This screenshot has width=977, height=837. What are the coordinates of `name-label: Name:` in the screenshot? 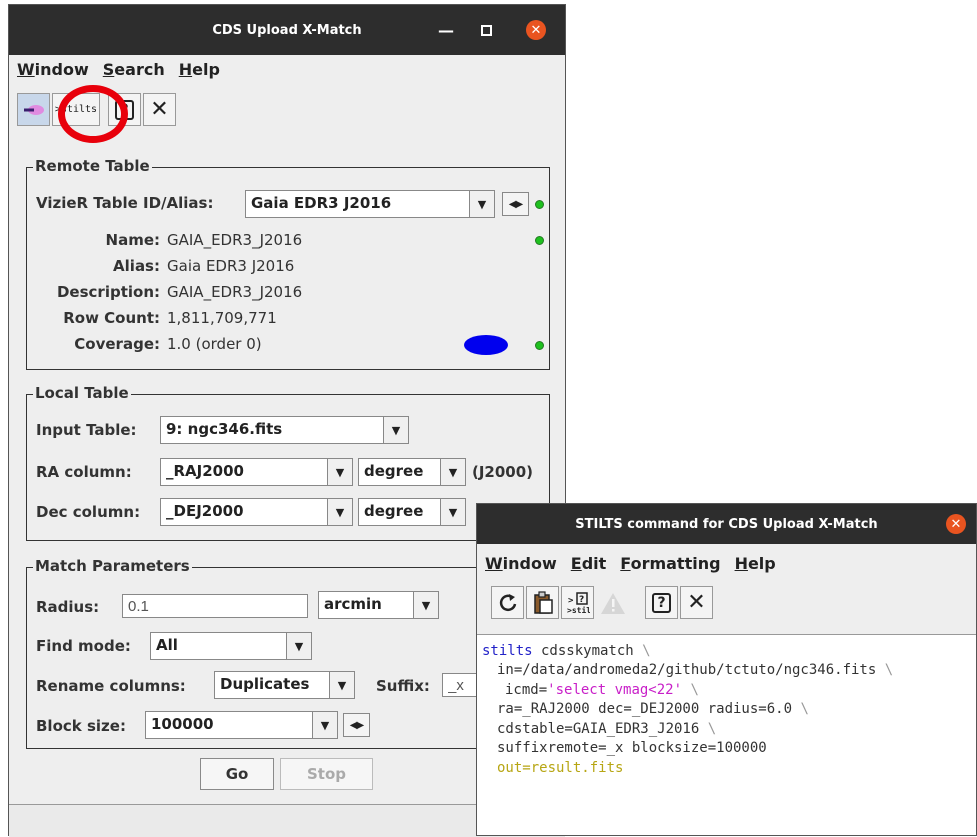 It's located at (132, 240).